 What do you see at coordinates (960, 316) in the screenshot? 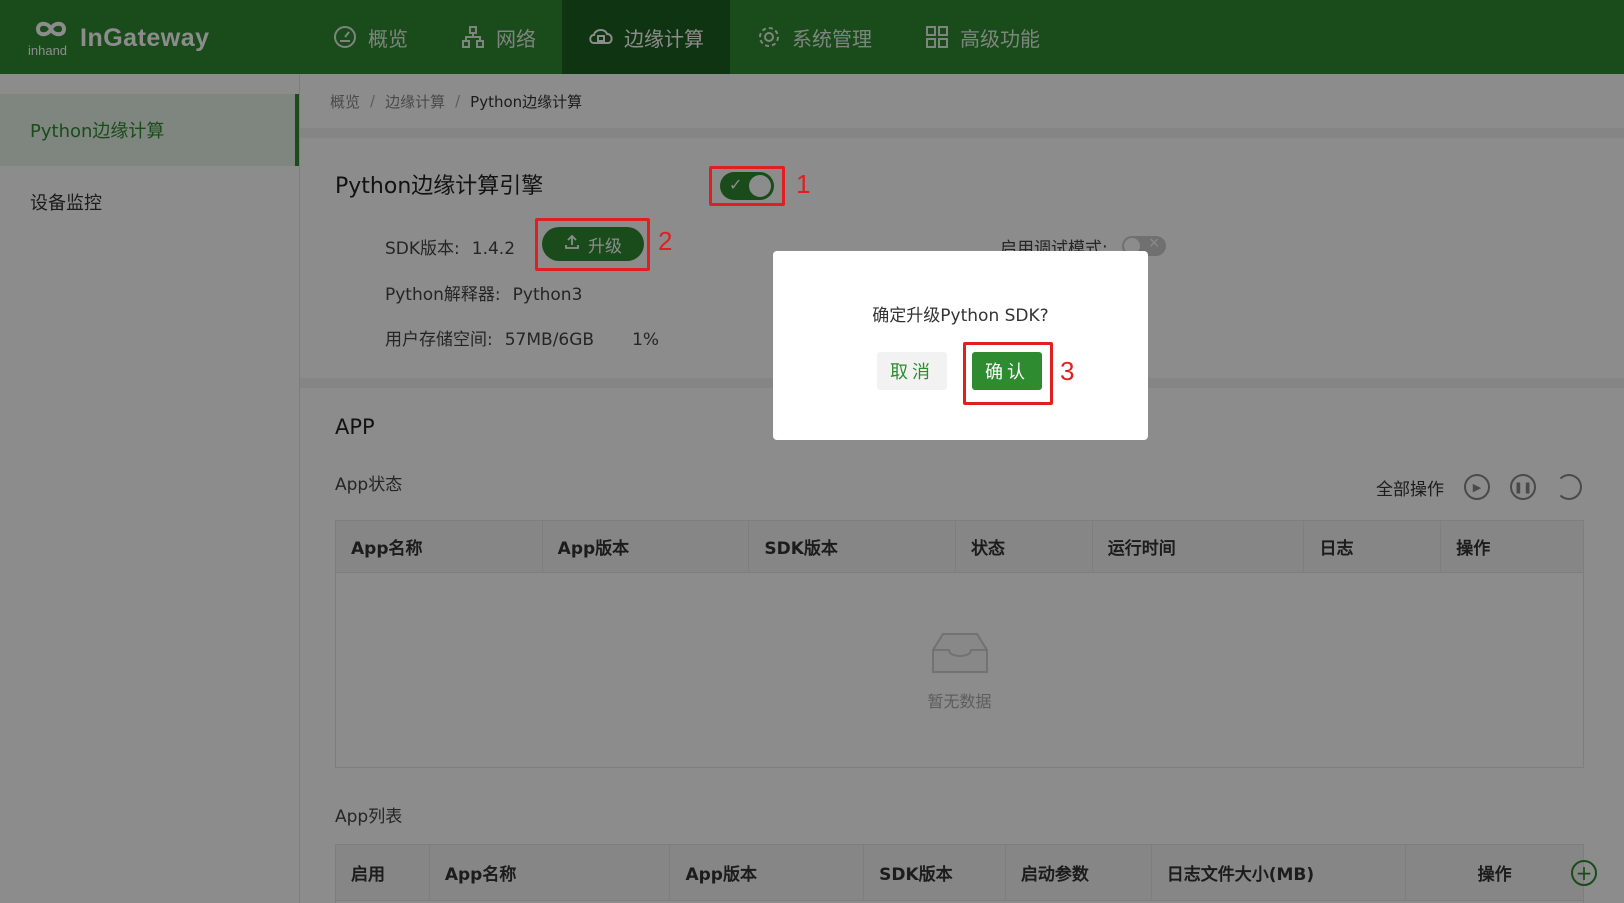
I see `dialog-message: 确定升级Python SDK?` at bounding box center [960, 316].